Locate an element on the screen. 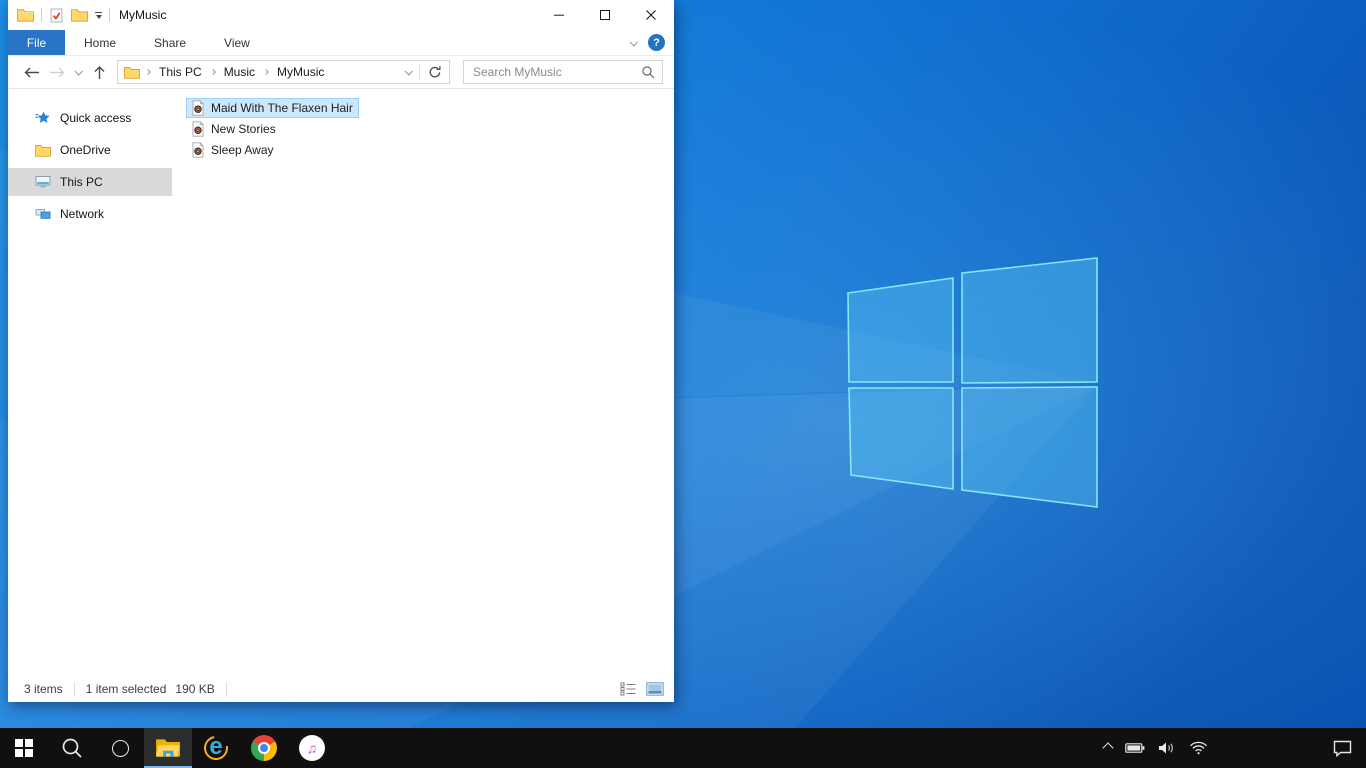 This screenshot has height=768, width=1366. properties-button is located at coordinates (56, 15).